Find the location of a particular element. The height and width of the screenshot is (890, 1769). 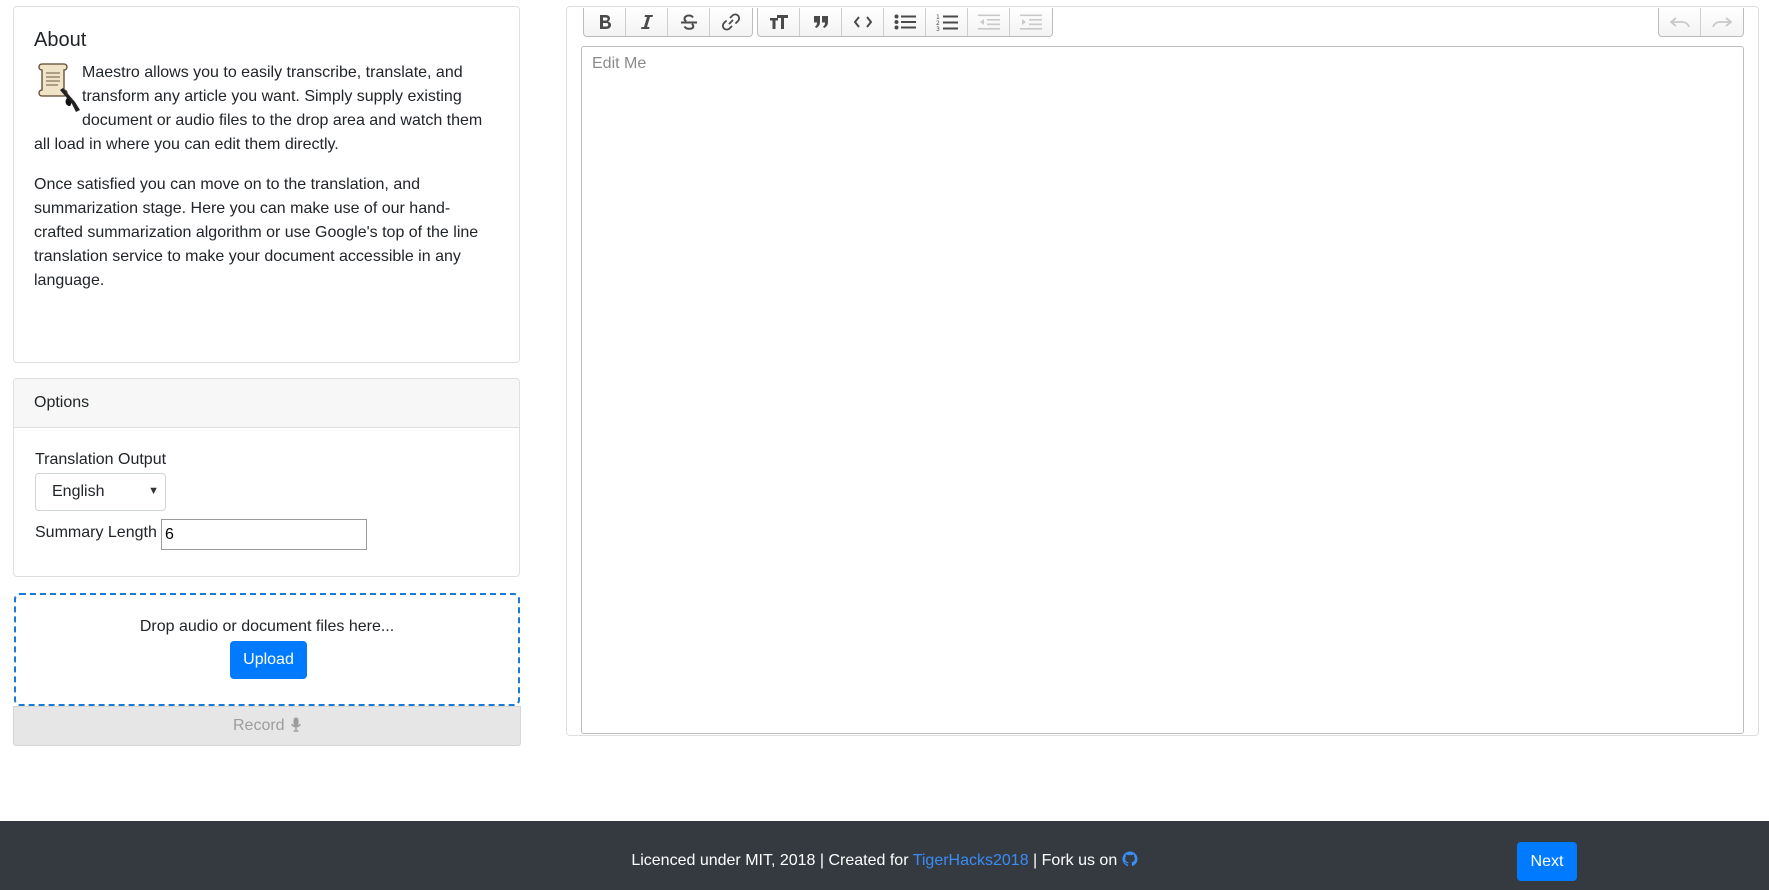

toolbar-text-tools is located at coordinates (668, 22).